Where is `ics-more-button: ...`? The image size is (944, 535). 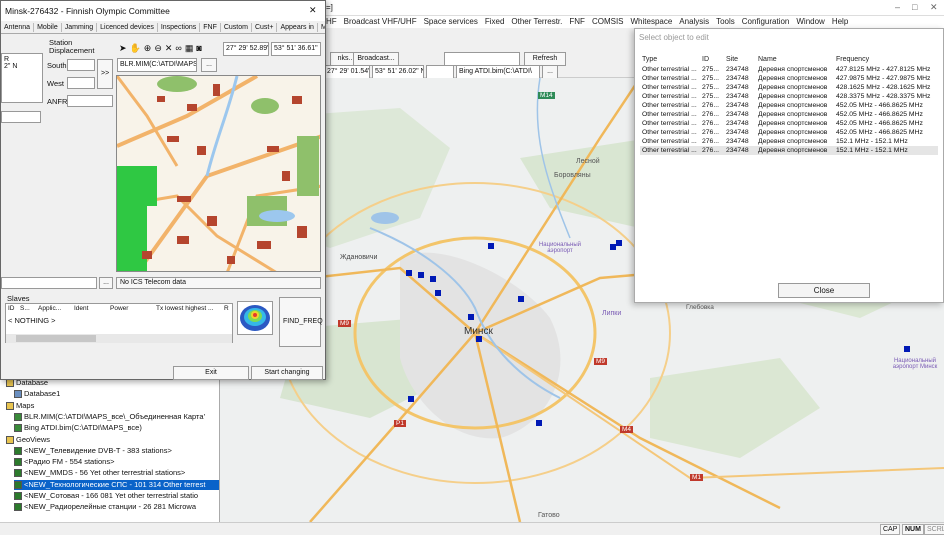 ics-more-button: ... is located at coordinates (106, 283).